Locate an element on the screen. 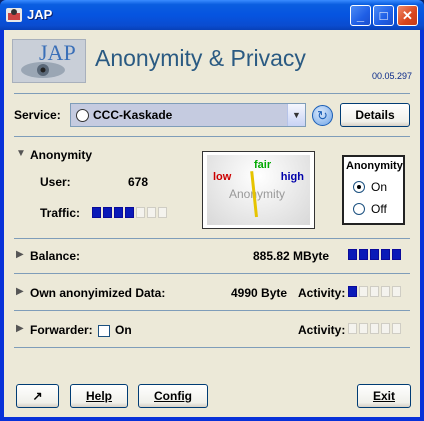 The height and width of the screenshot is (421, 424). service-select: CCC-Kaskade ▼ is located at coordinates (188, 115).